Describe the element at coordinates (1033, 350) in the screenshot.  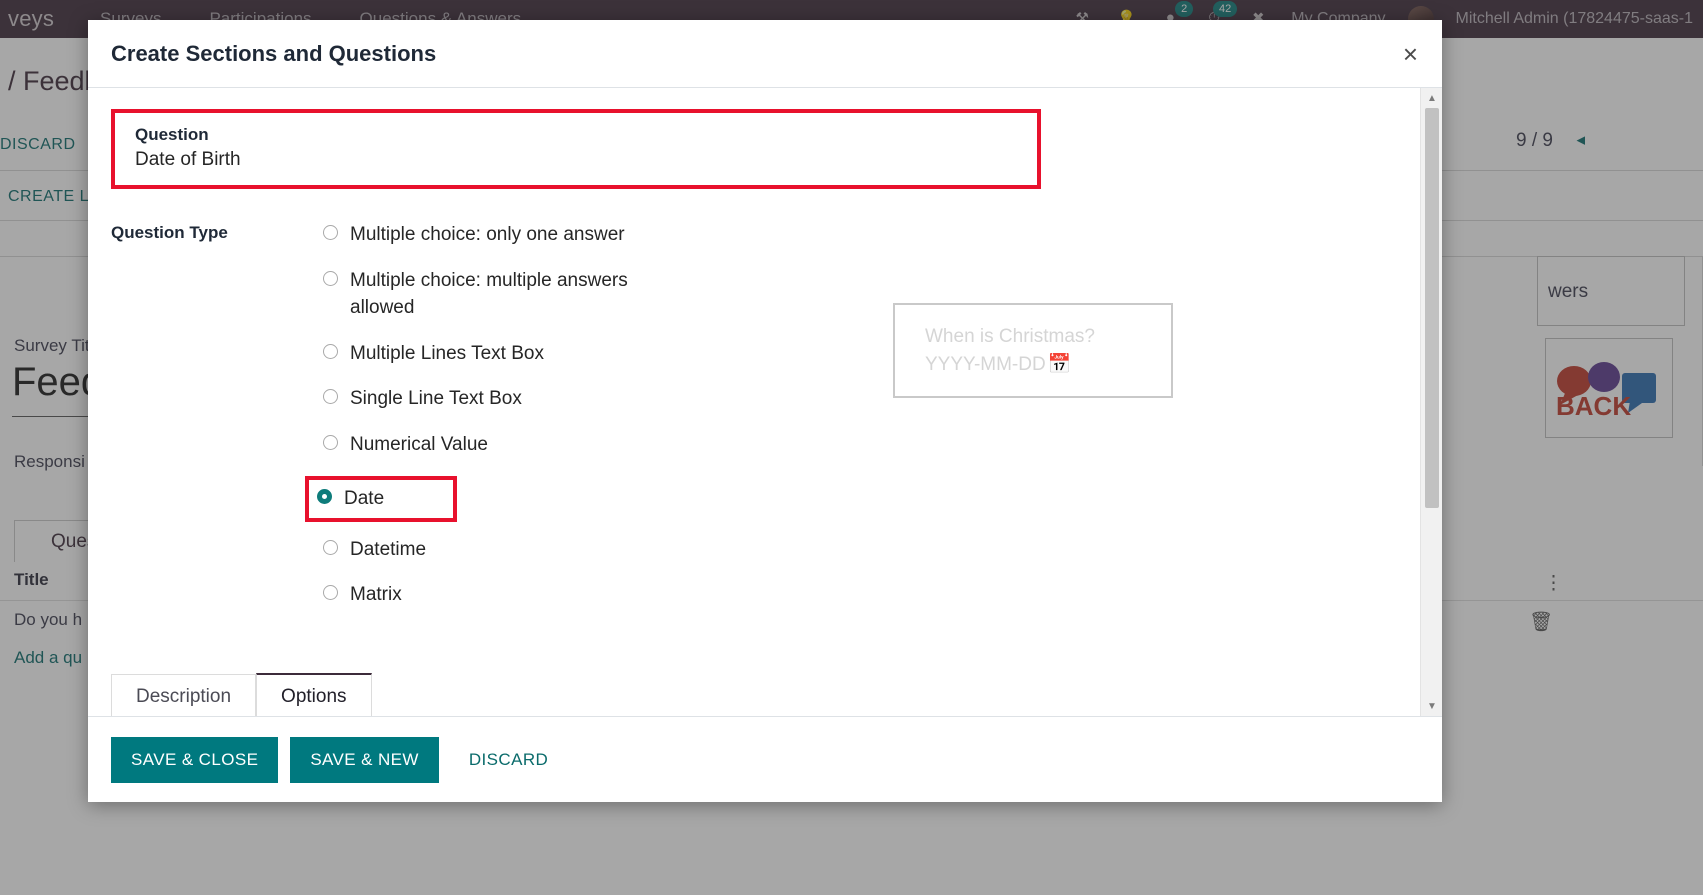
I see `question-preview: When is Christmas? YYYY-MM-DD 📅` at that location.